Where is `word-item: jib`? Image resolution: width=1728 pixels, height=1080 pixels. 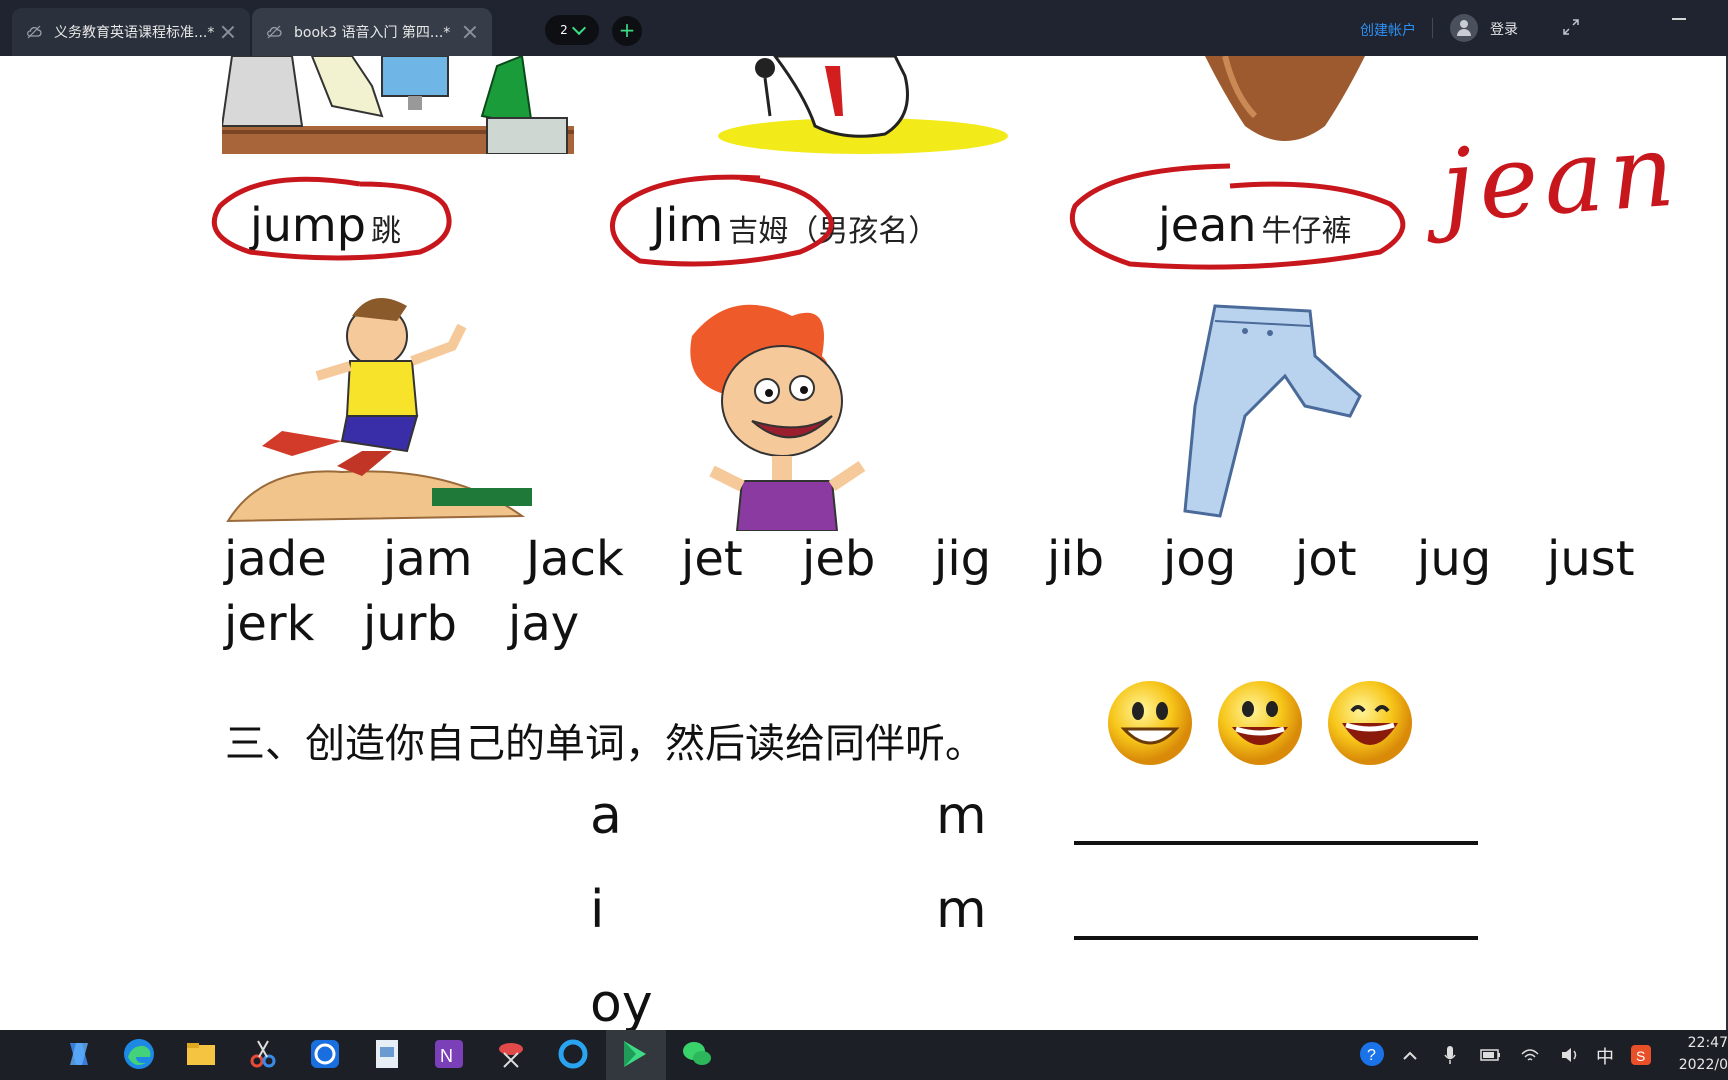 word-item: jib is located at coordinates (1076, 559).